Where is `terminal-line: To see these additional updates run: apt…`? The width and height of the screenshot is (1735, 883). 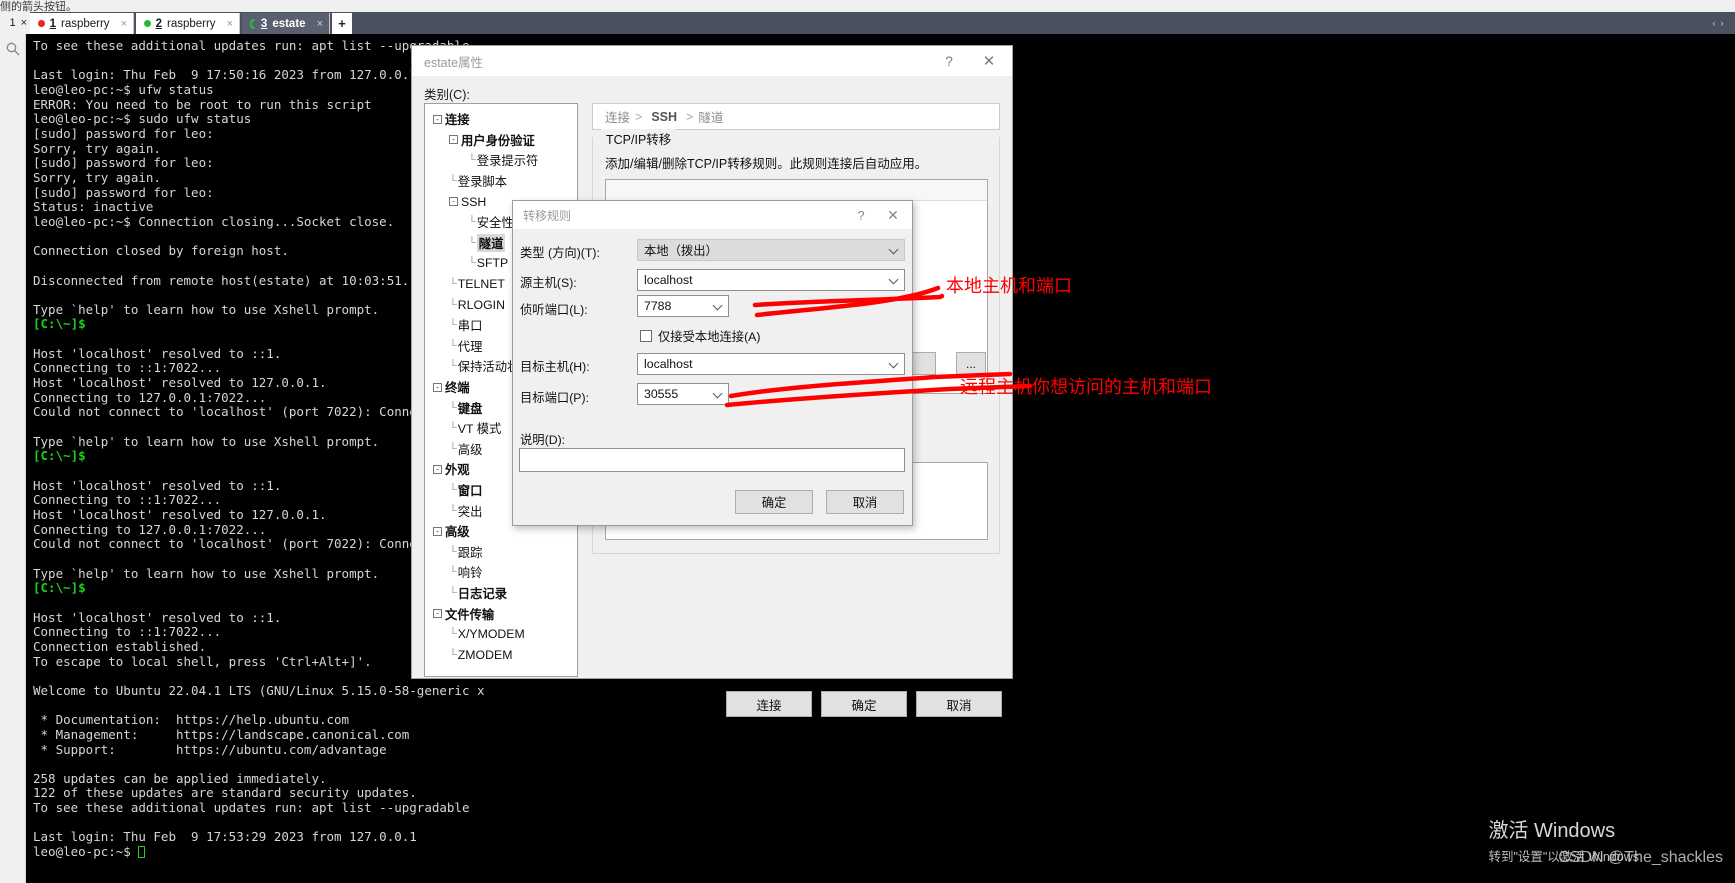
terminal-line: To see these additional updates run: apt… is located at coordinates (251, 808).